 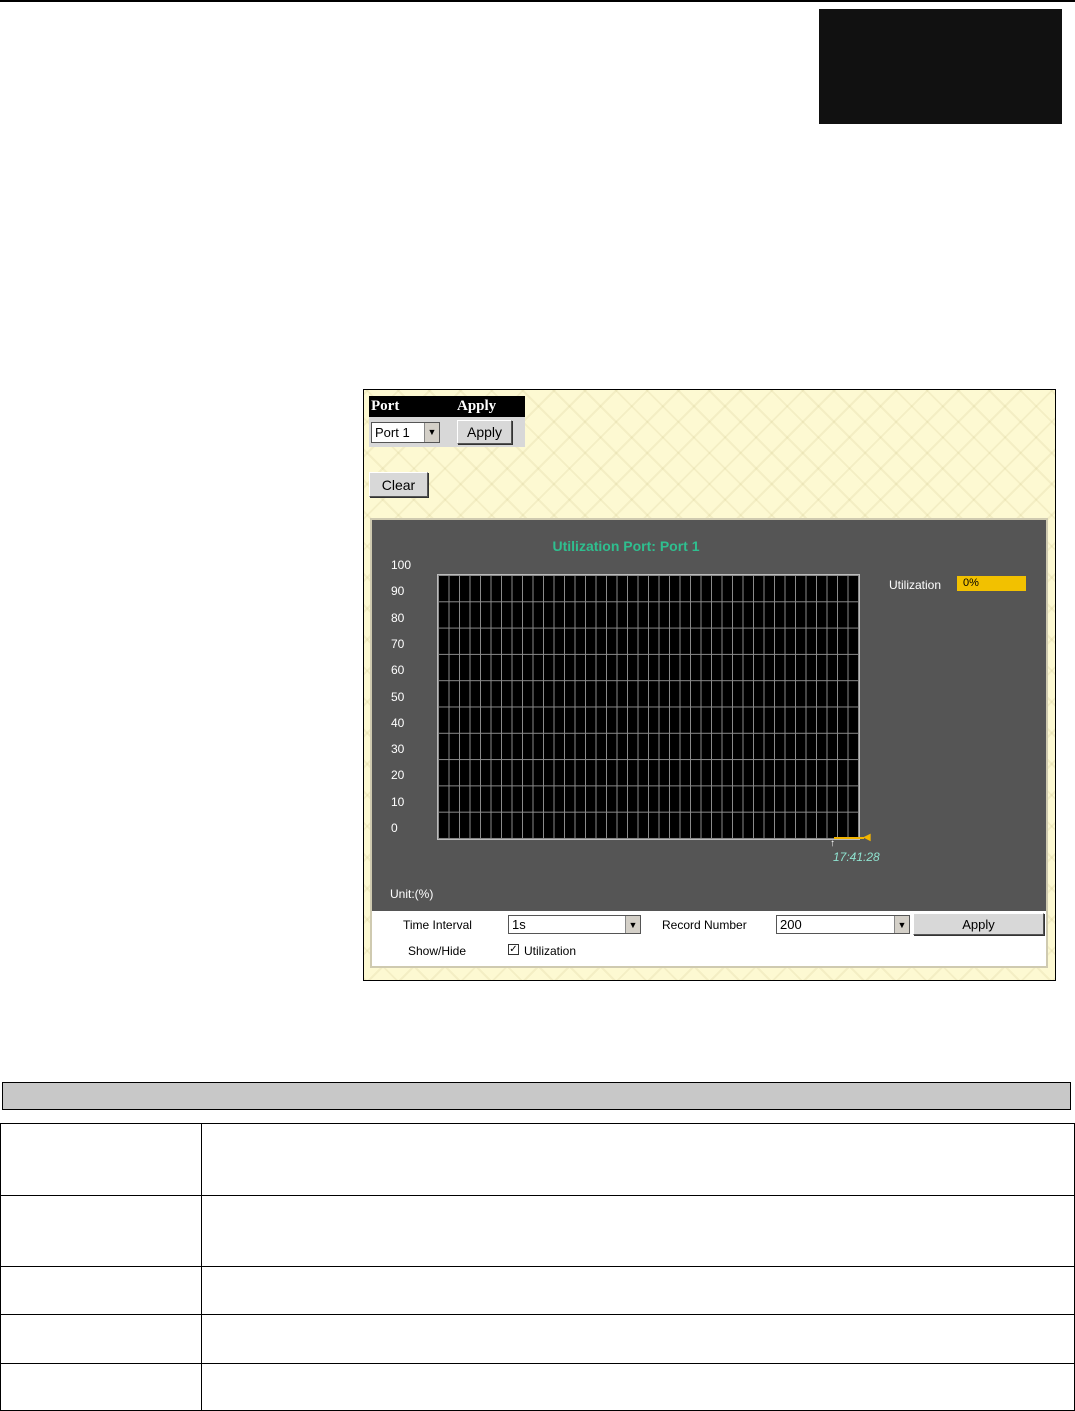 I want to click on y-tick-label: 90, so click(x=398, y=591).